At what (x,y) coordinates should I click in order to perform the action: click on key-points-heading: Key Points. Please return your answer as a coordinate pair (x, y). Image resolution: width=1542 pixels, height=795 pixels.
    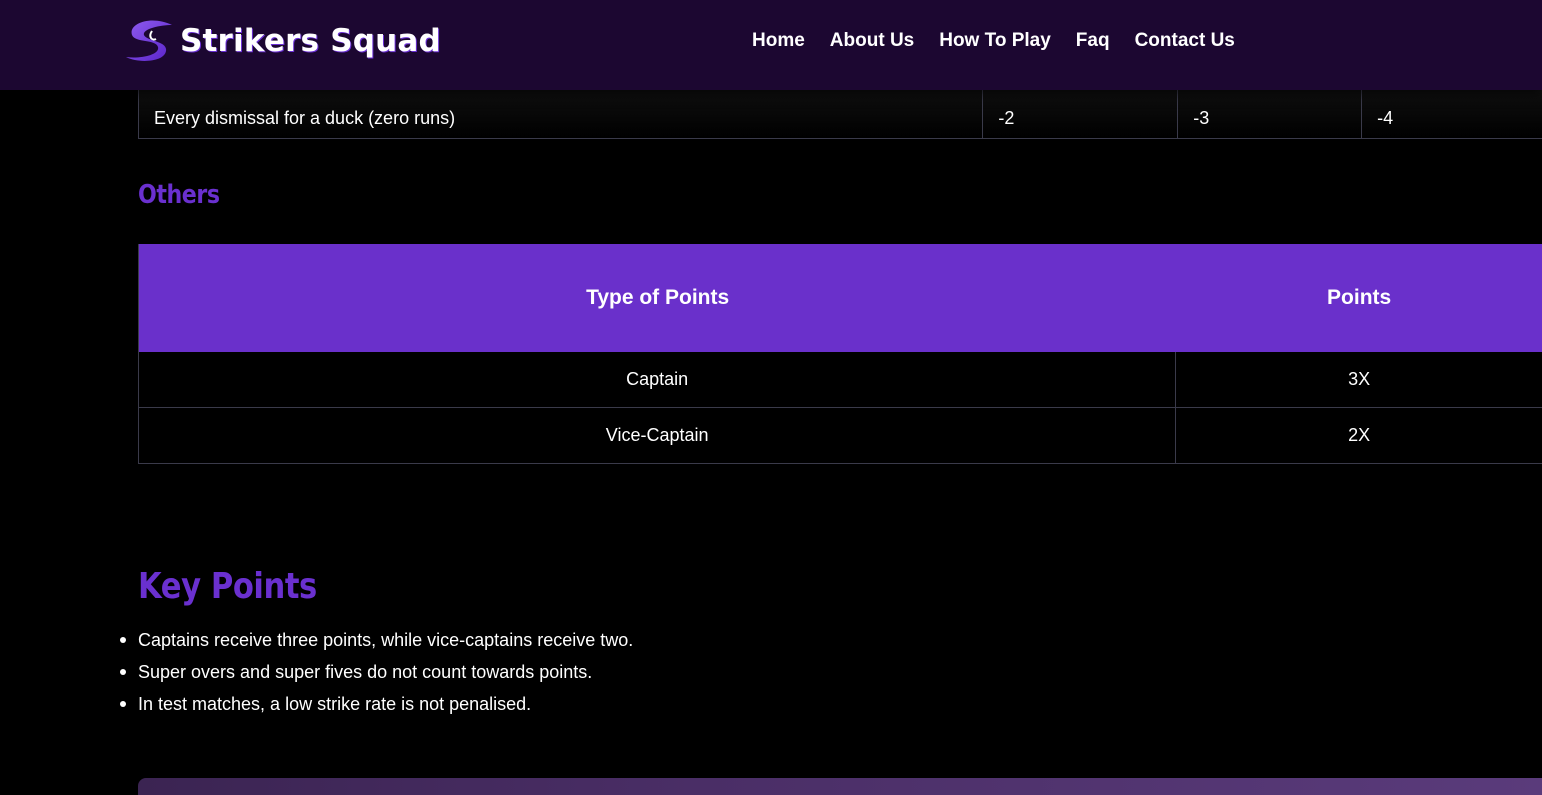
    Looking at the image, I should click on (227, 586).